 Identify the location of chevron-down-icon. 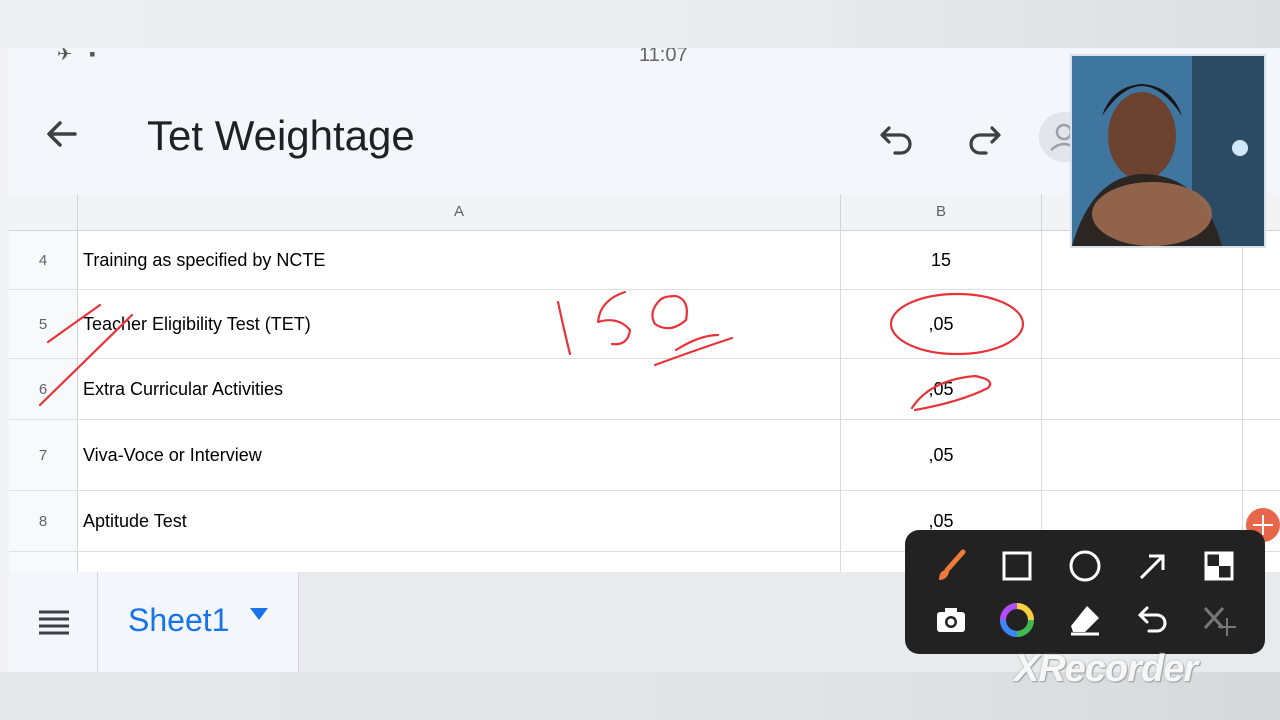
(259, 614).